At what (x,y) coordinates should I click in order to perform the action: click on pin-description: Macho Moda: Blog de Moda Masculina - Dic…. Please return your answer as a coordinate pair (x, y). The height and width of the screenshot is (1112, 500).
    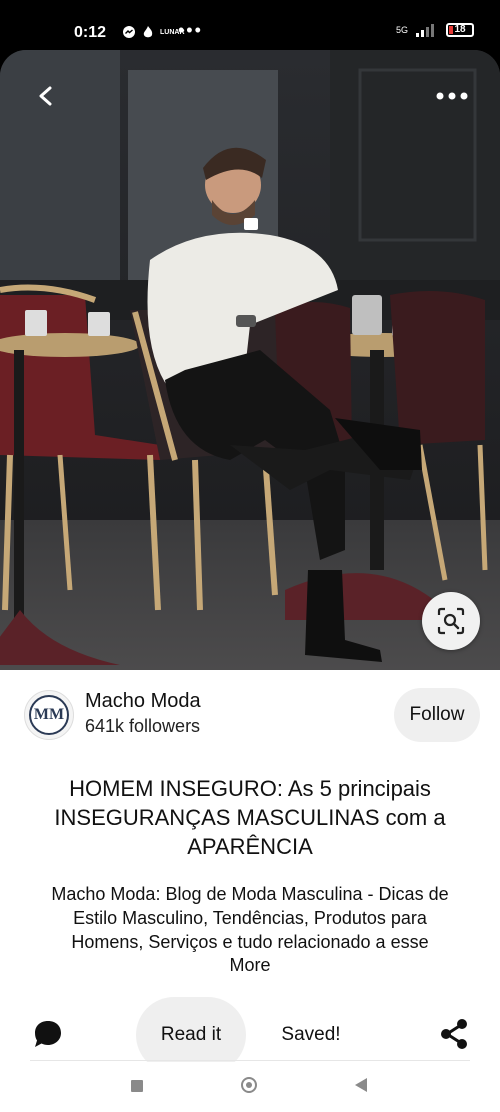
    Looking at the image, I should click on (250, 918).